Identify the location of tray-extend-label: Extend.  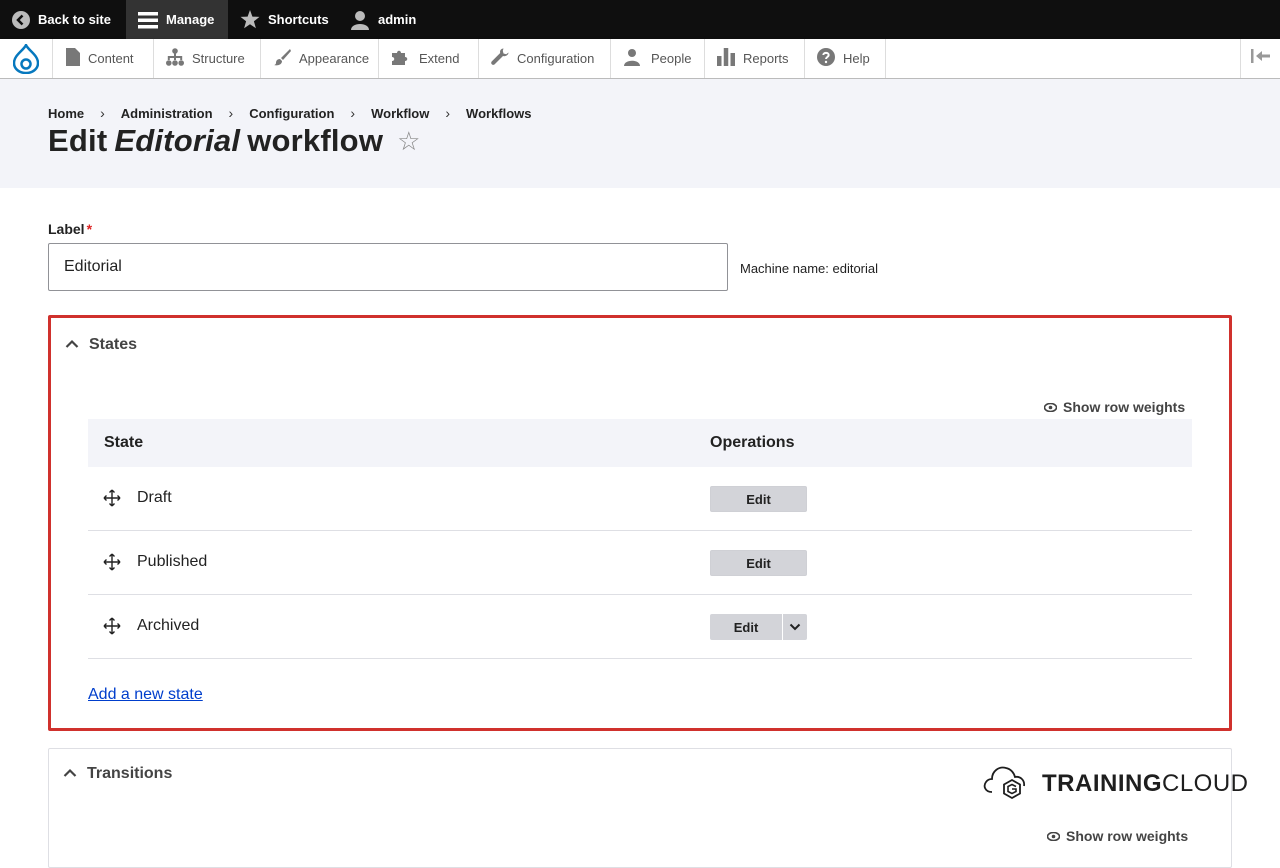
(439, 58).